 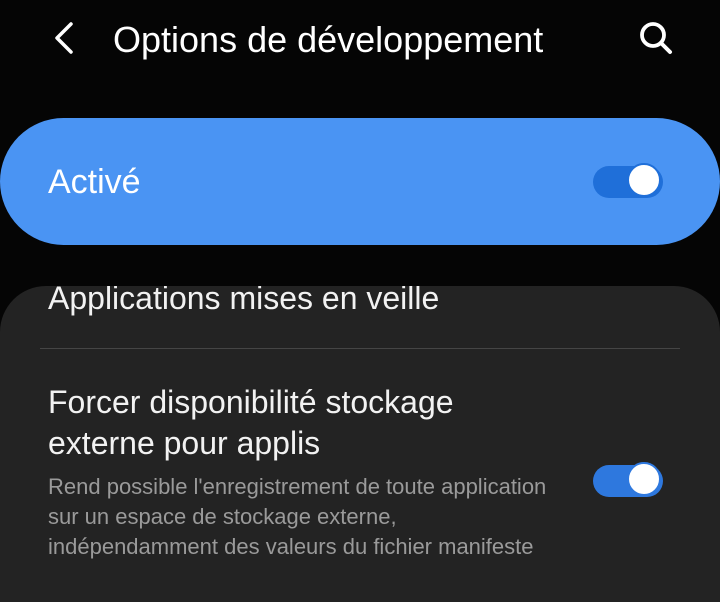 I want to click on search-button, so click(x=656, y=40).